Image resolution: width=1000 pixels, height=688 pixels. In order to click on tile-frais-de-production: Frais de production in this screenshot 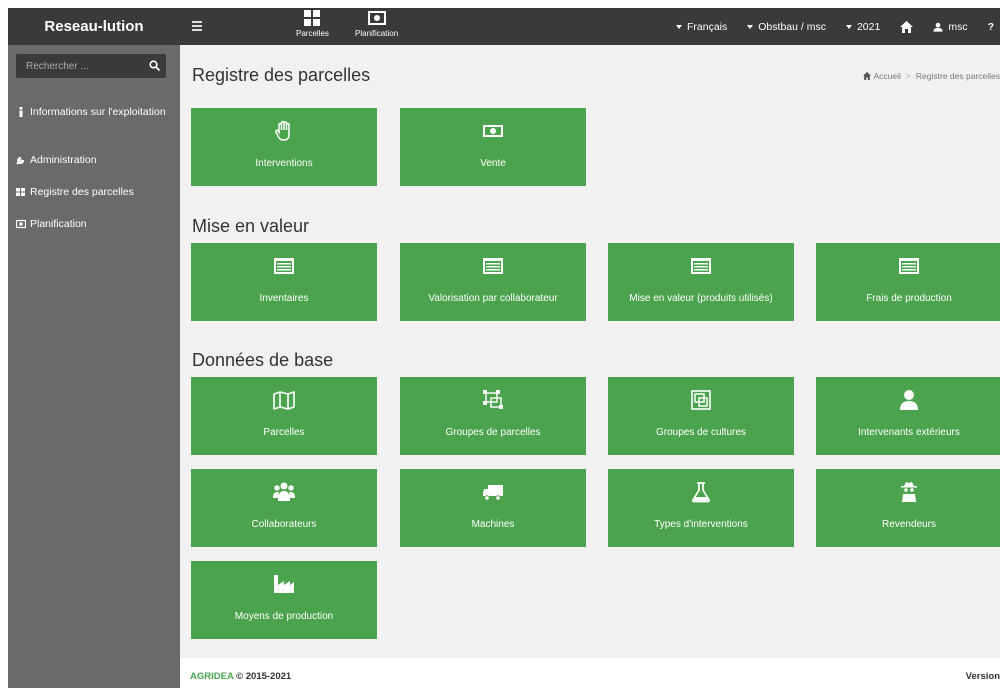, I will do `click(908, 282)`.